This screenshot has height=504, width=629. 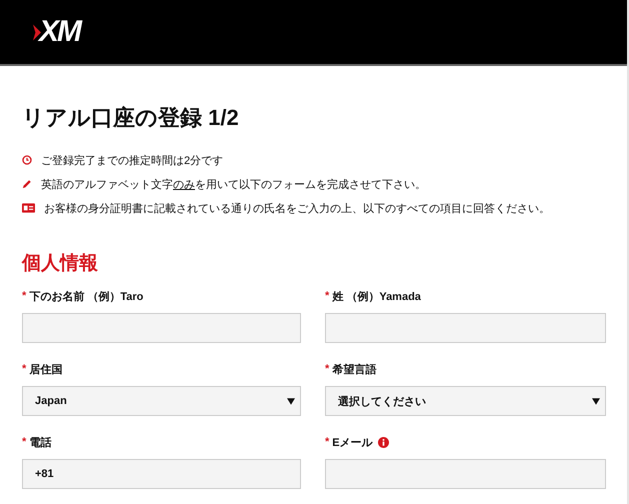 I want to click on field-label: 下のお名前 （例）Taro, so click(x=86, y=297).